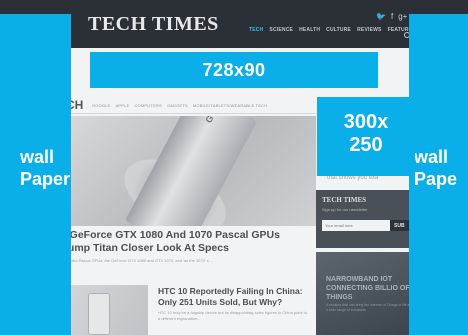  I want to click on mrec-ad: 300x 250, so click(366, 136).